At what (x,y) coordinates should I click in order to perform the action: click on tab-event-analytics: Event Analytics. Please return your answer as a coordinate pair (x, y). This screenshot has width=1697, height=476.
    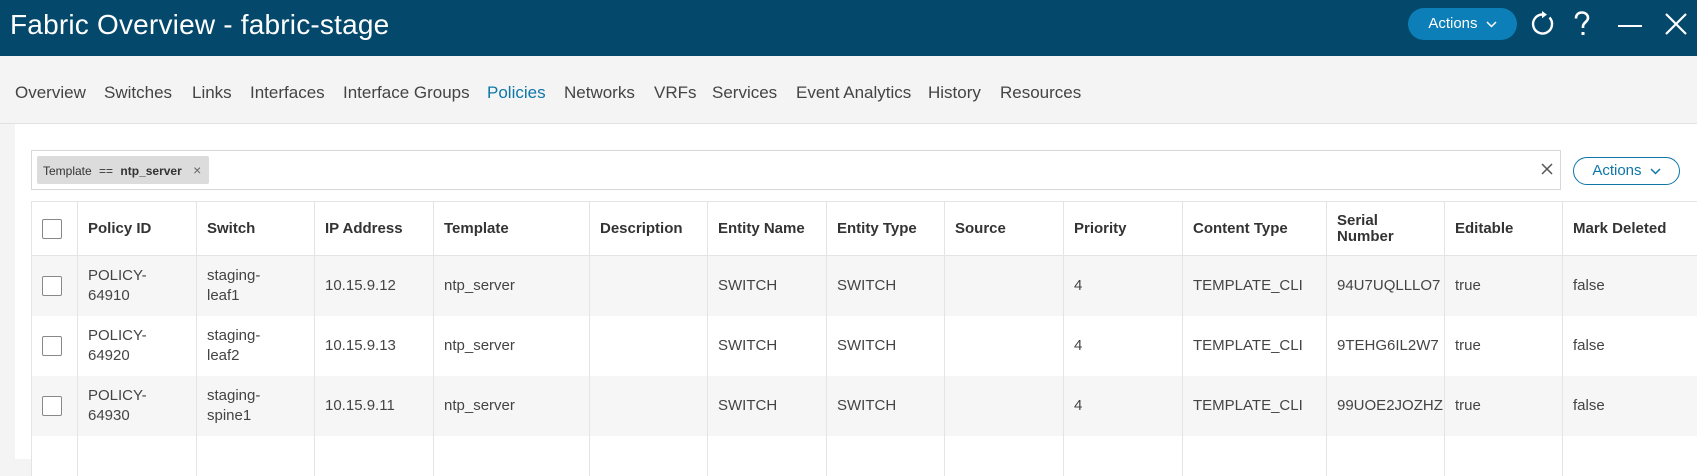
    Looking at the image, I should click on (853, 93).